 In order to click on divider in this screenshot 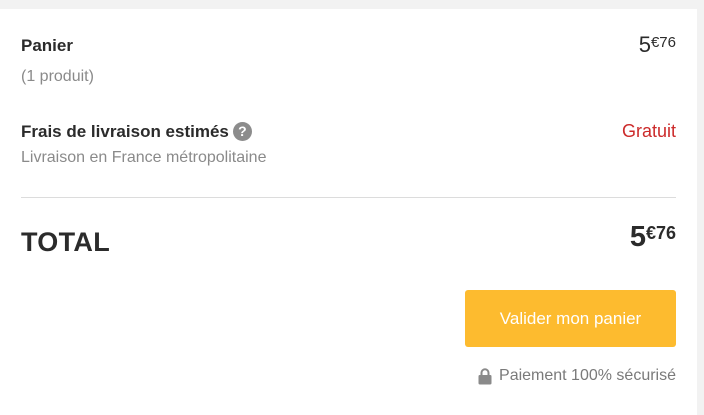, I will do `click(348, 197)`.